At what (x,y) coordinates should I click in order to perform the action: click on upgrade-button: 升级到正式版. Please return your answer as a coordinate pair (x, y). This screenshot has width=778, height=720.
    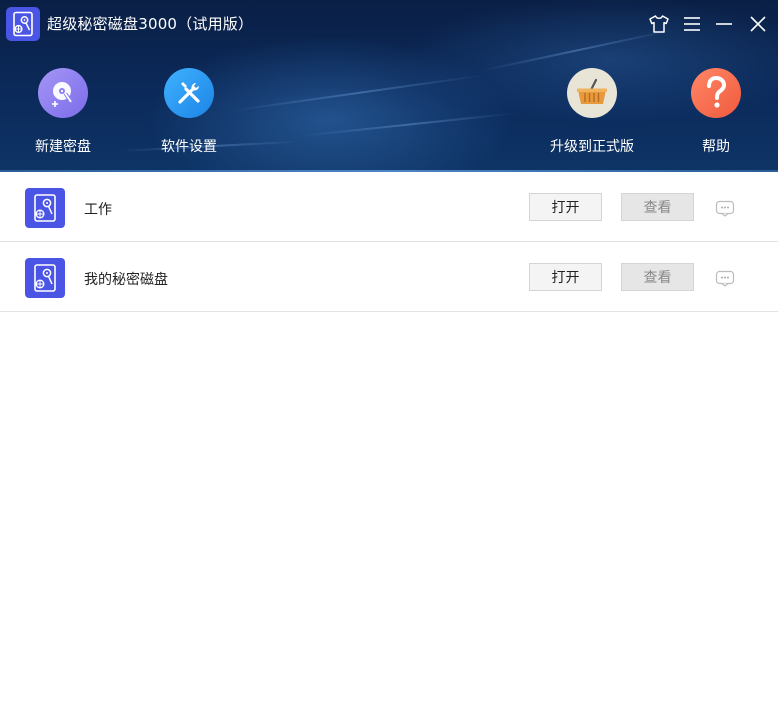
    Looking at the image, I should click on (592, 112).